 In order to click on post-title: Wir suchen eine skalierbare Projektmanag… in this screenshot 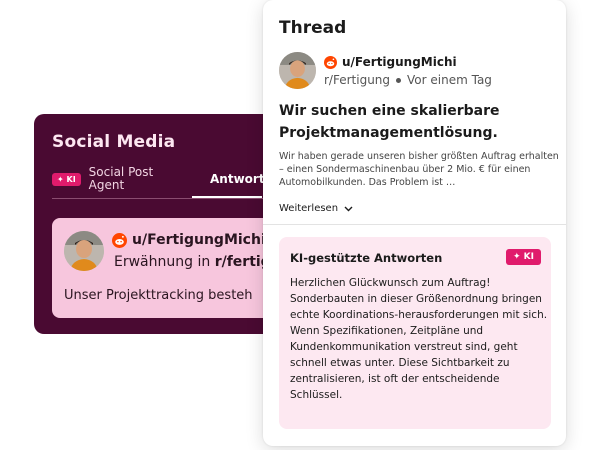, I will do `click(389, 122)`.